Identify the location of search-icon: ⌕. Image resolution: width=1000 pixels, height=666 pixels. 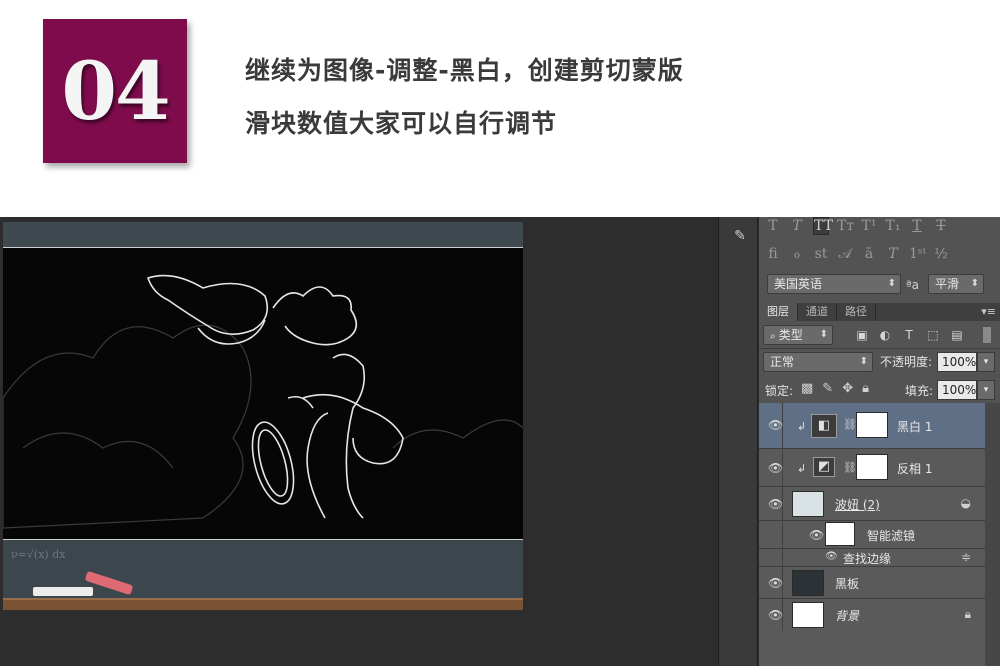
(774, 336).